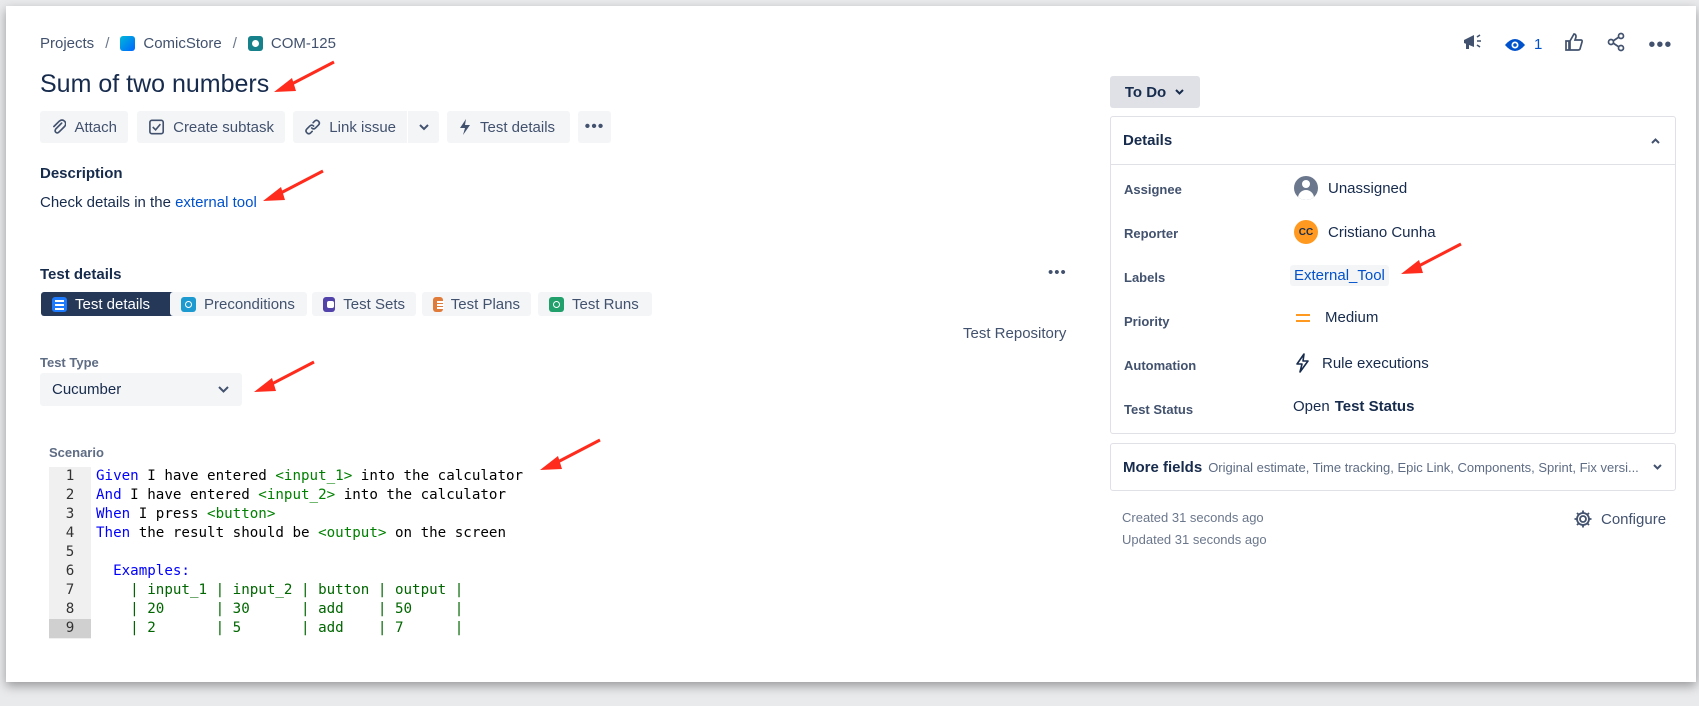 The width and height of the screenshot is (1699, 706). Describe the element at coordinates (113, 533) in the screenshot. I see `code-token: Then` at that location.